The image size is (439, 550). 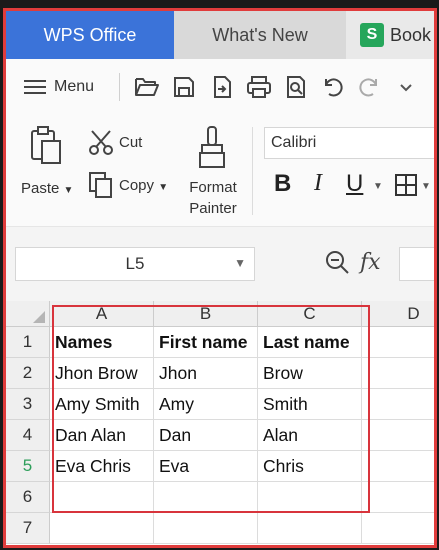 I want to click on formula-input, so click(x=416, y=264).